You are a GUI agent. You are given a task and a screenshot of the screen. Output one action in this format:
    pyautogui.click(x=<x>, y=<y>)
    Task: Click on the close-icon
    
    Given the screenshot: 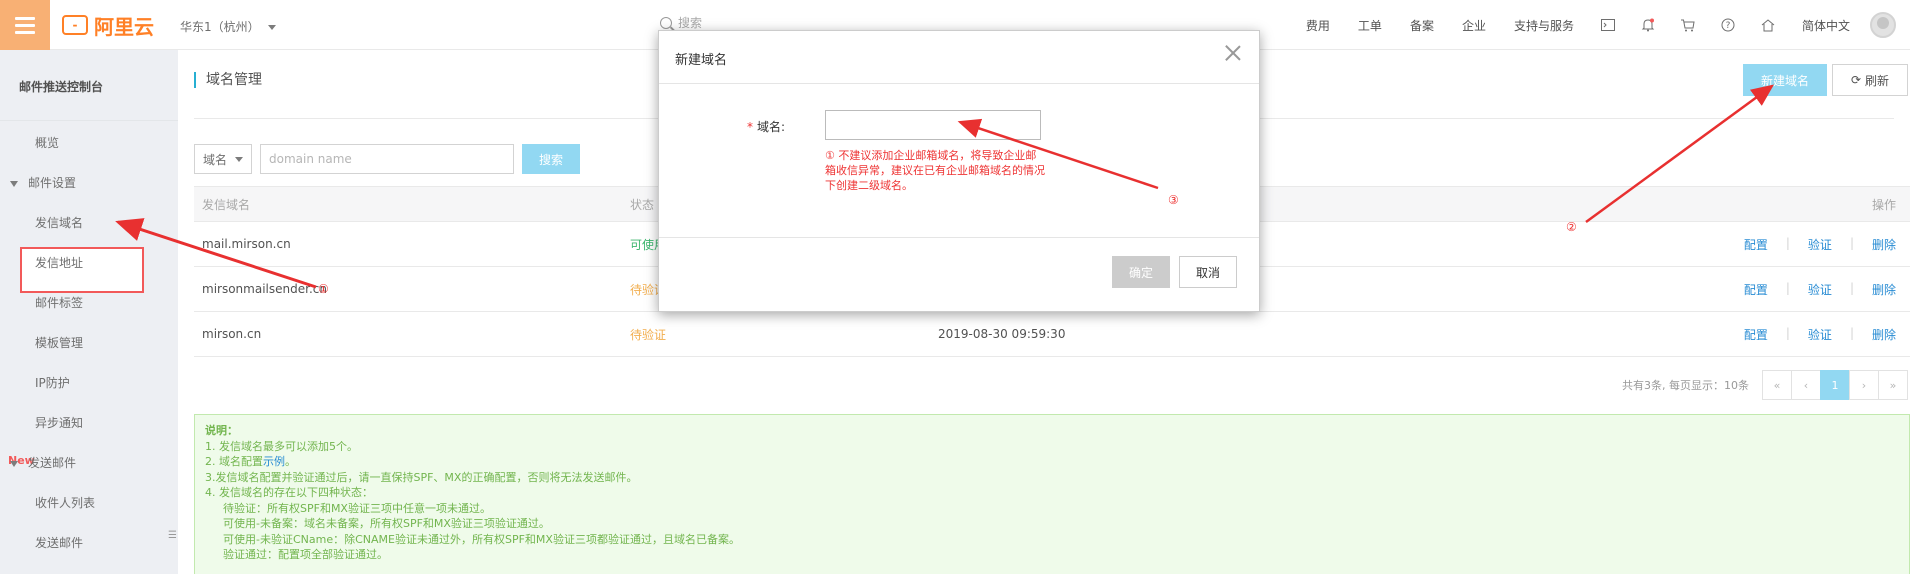 What is the action you would take?
    pyautogui.click(x=1233, y=53)
    